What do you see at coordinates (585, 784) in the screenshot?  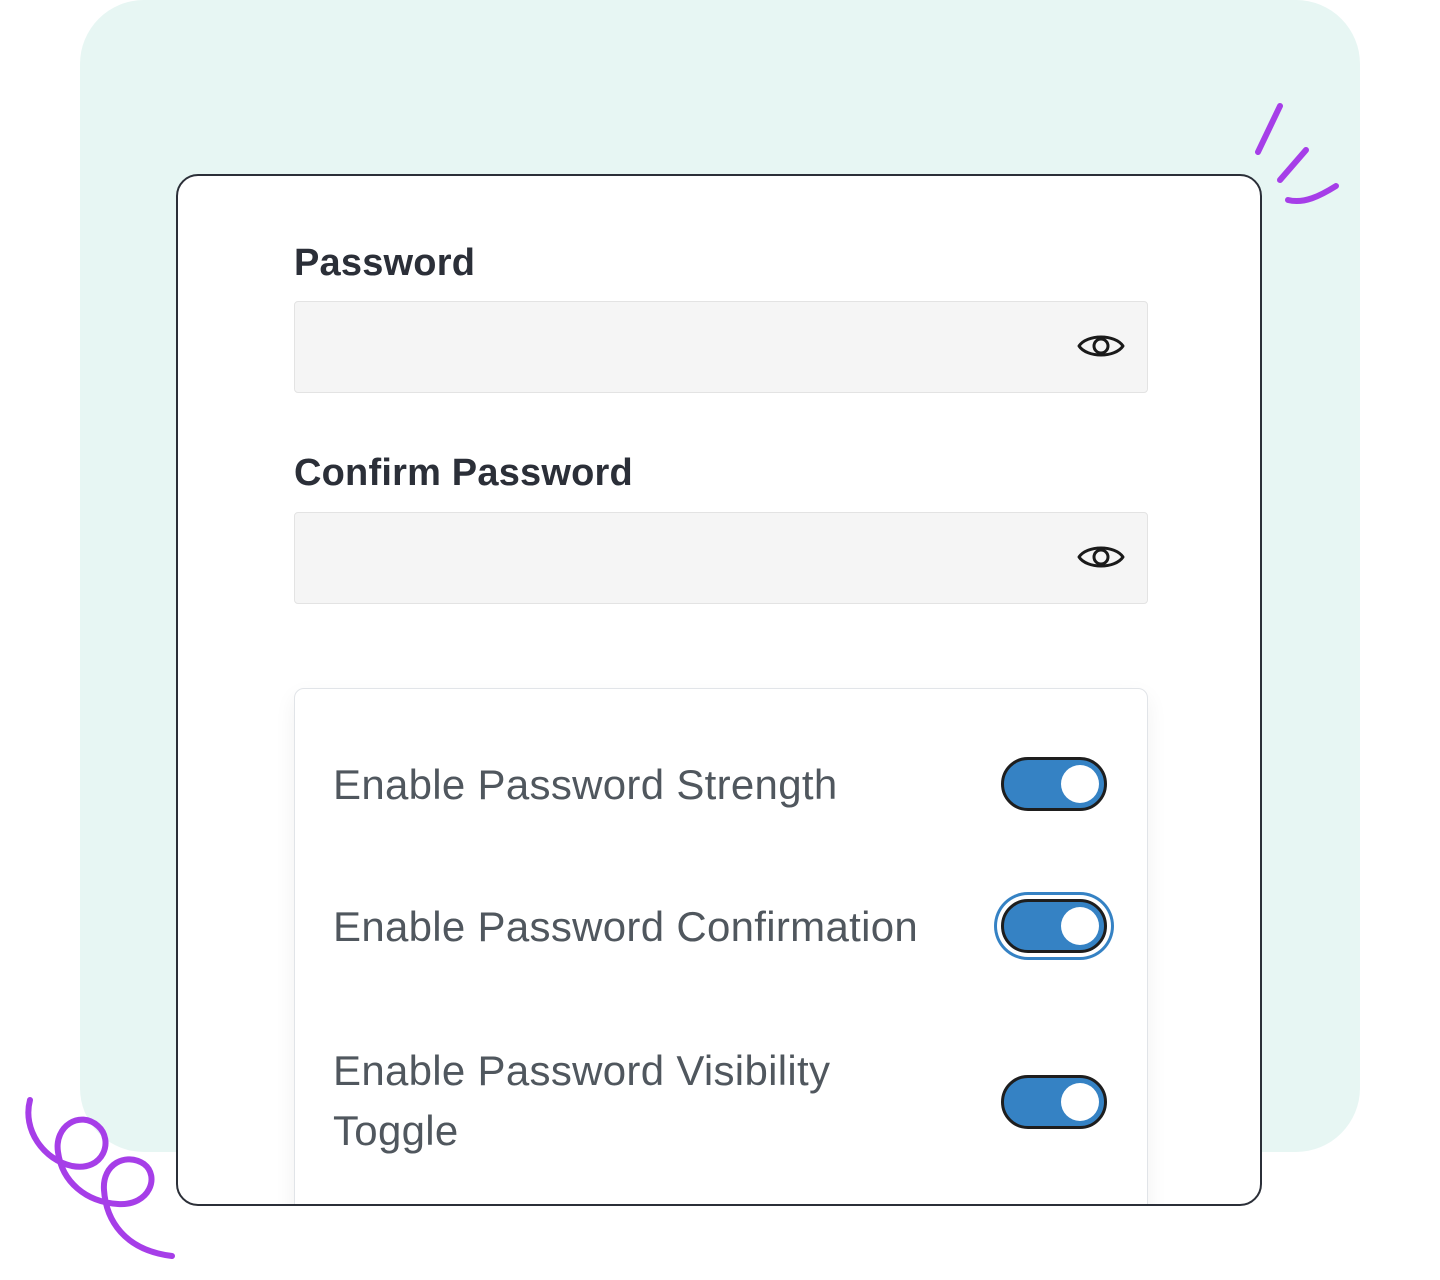 I see `setting-label: Enable Password Strength` at bounding box center [585, 784].